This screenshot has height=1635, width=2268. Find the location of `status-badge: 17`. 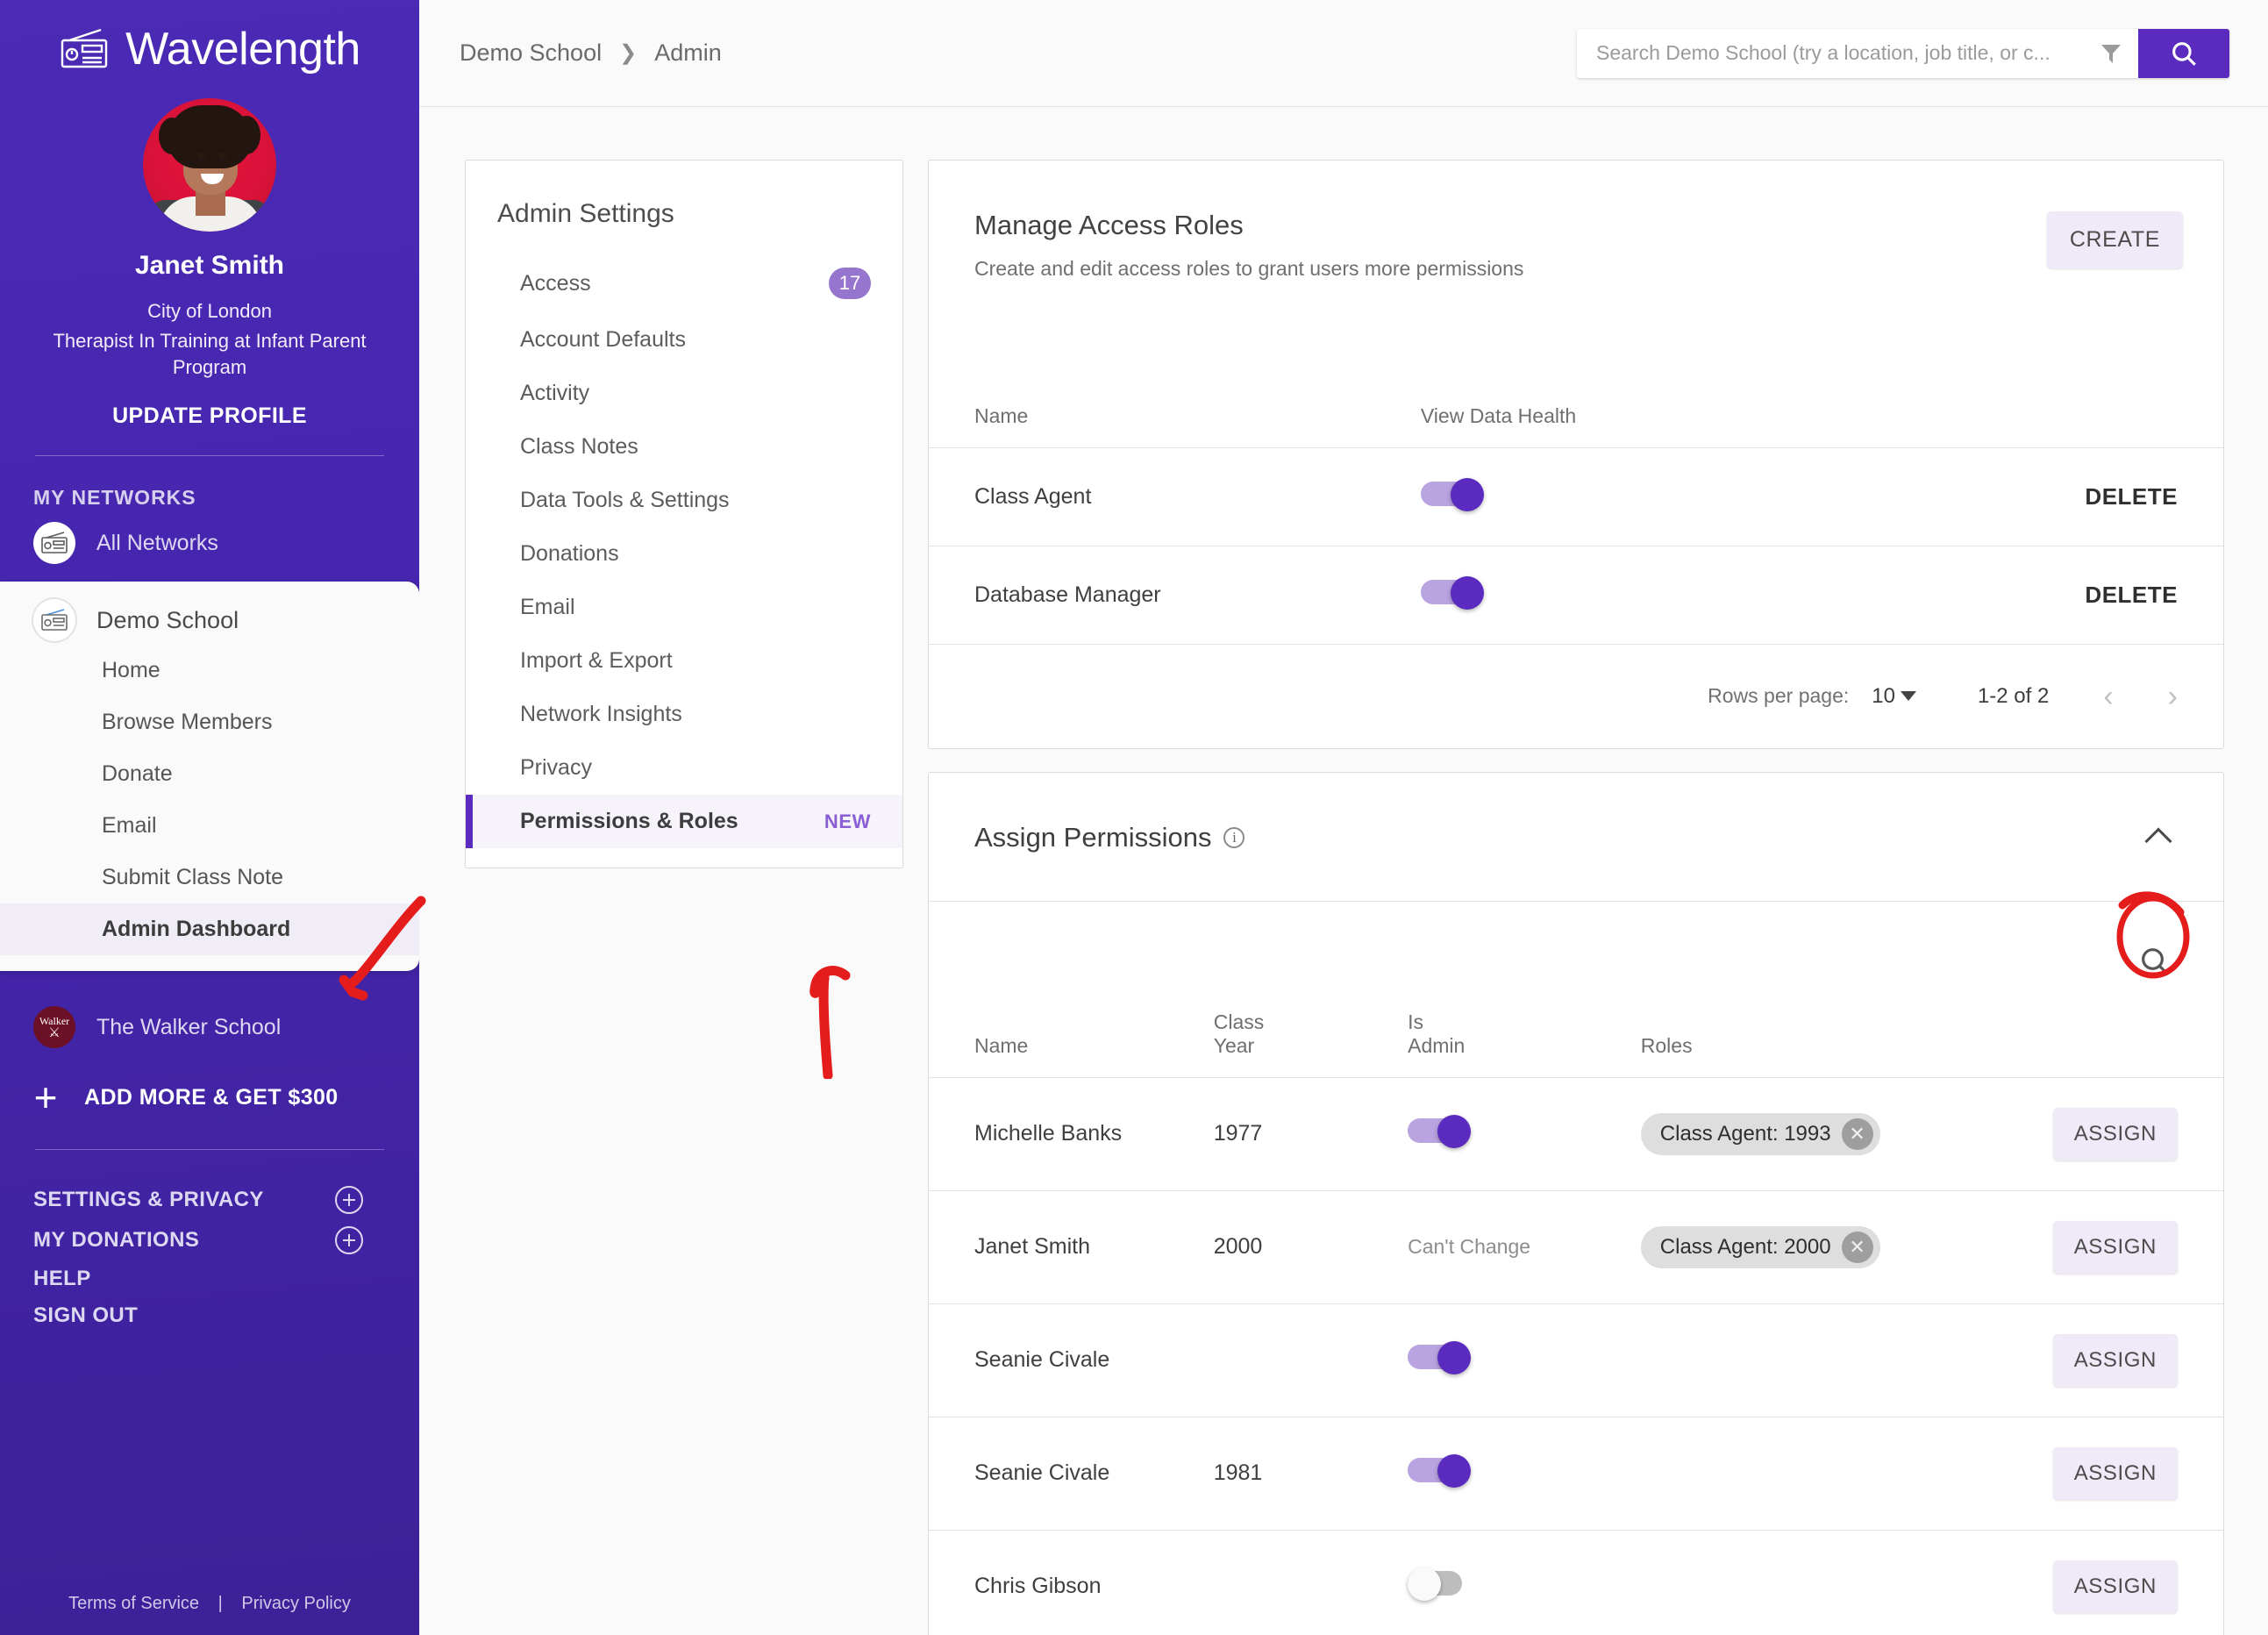

status-badge: 17 is located at coordinates (850, 283).